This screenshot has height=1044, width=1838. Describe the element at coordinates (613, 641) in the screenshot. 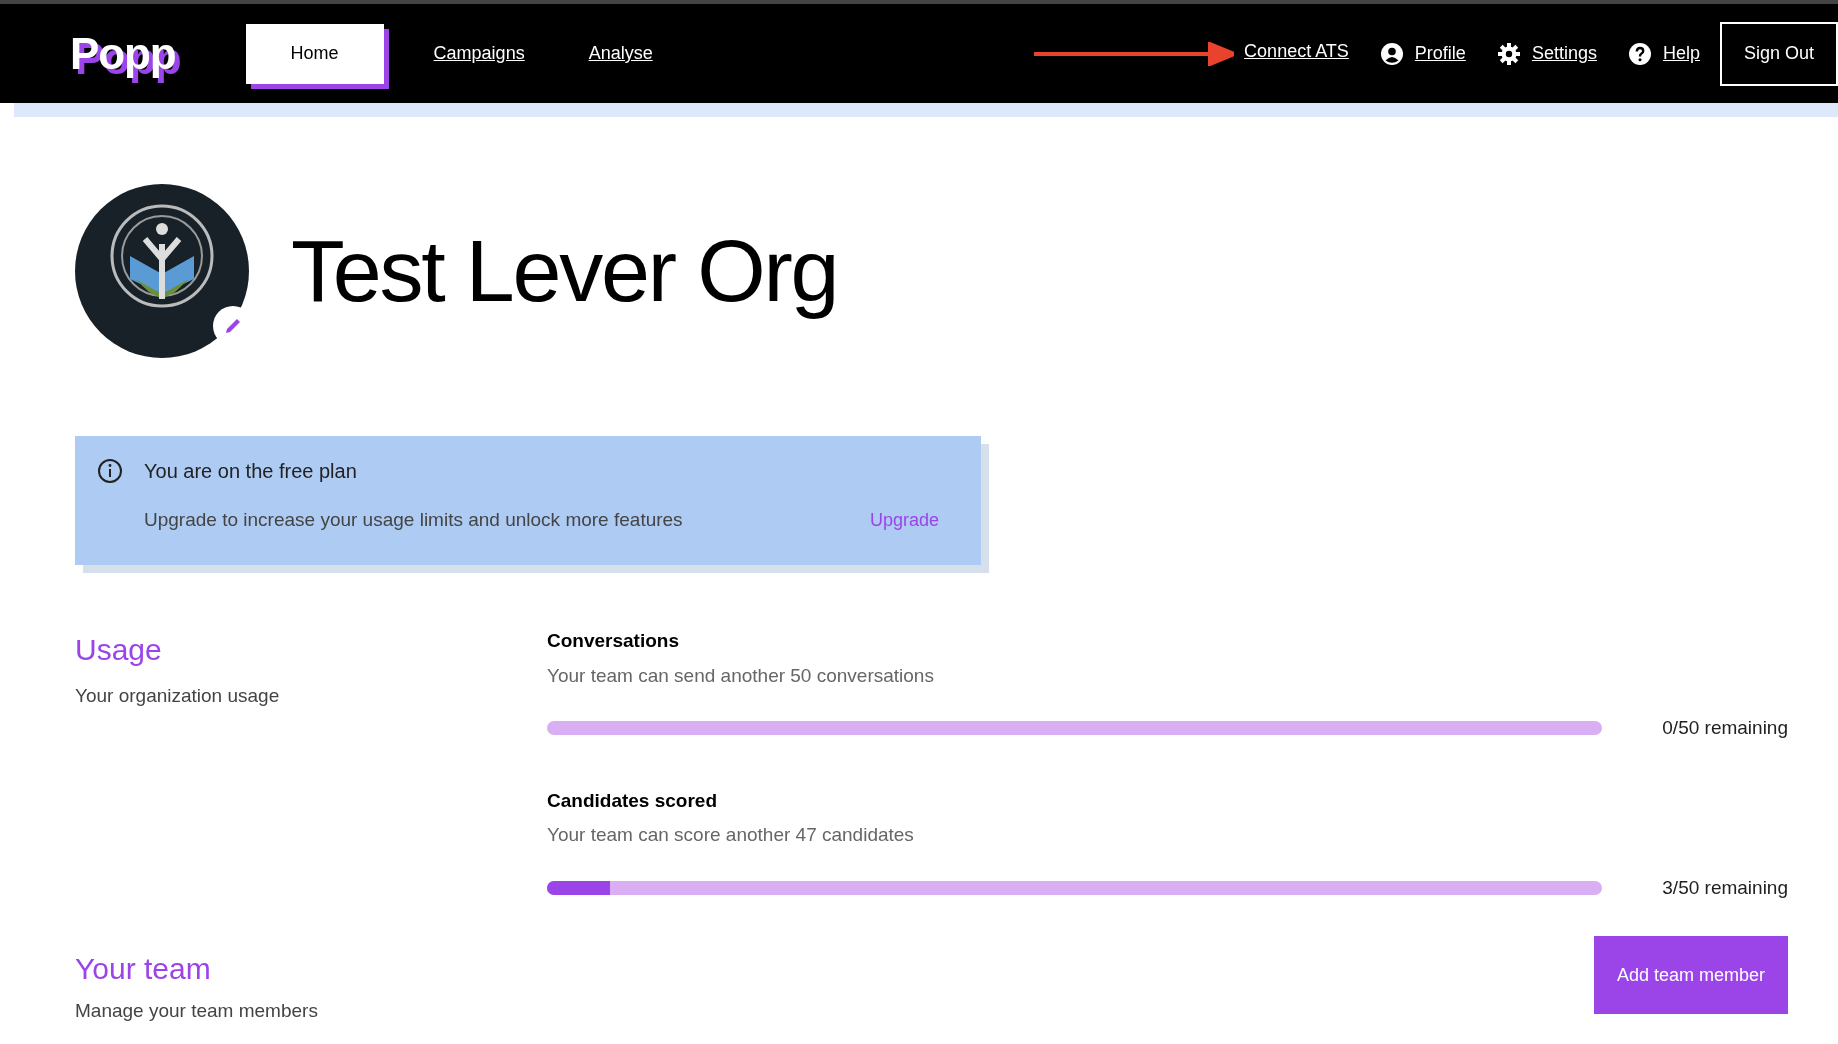

I see `meter-title: Conversations` at that location.